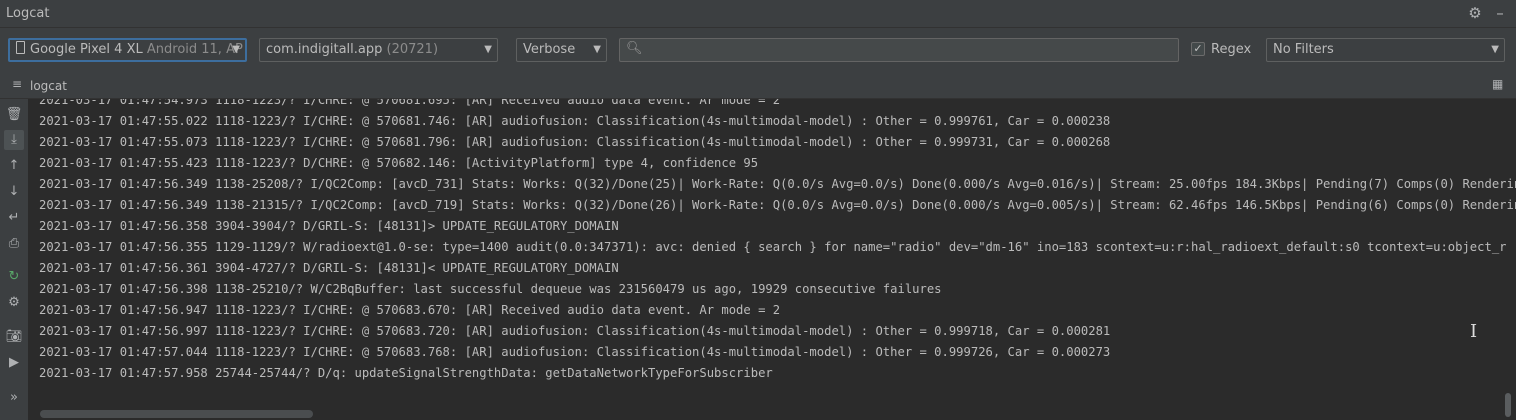  Describe the element at coordinates (549, 49) in the screenshot. I see `log-level-value: Verbose` at that location.